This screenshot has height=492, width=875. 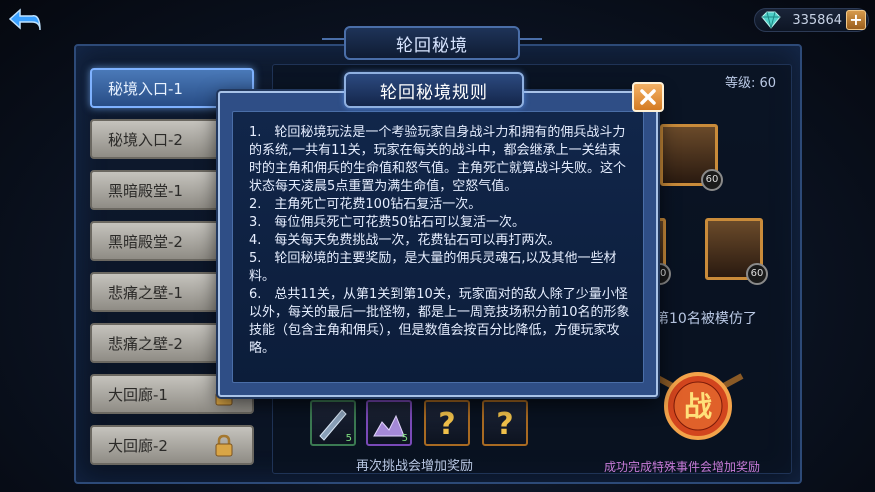 What do you see at coordinates (405, 240) in the screenshot?
I see `rule-item: 4. 每关每天免费挑战一次，花费钻石可以再打两次。` at bounding box center [405, 240].